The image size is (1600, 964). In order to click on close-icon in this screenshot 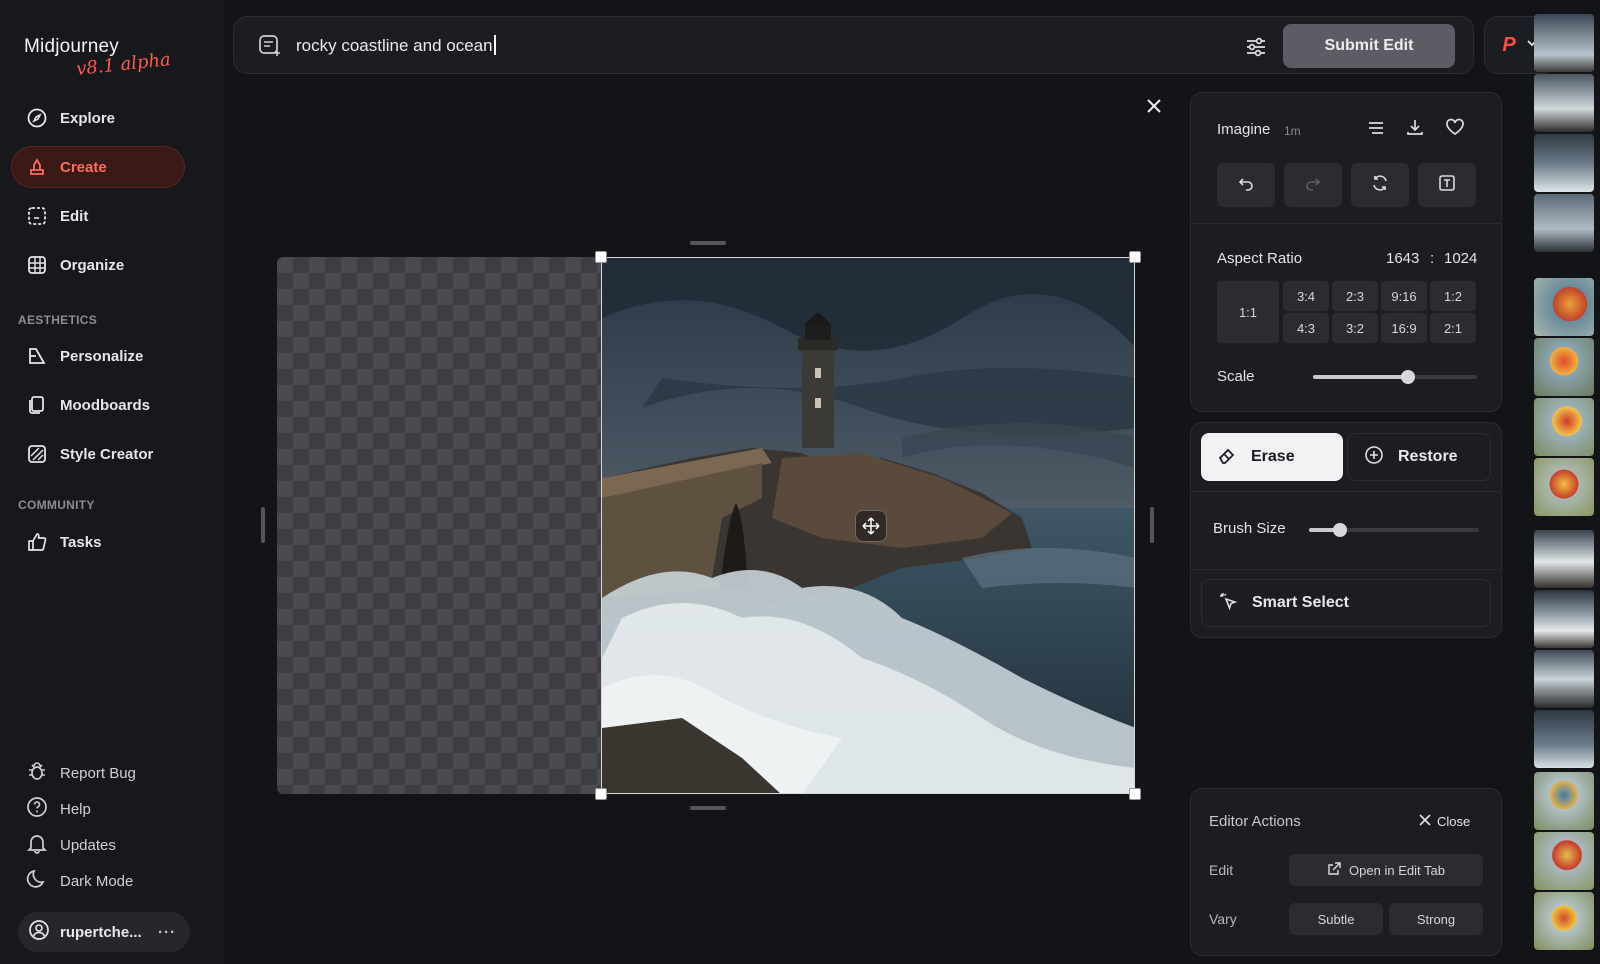, I will do `click(1425, 821)`.